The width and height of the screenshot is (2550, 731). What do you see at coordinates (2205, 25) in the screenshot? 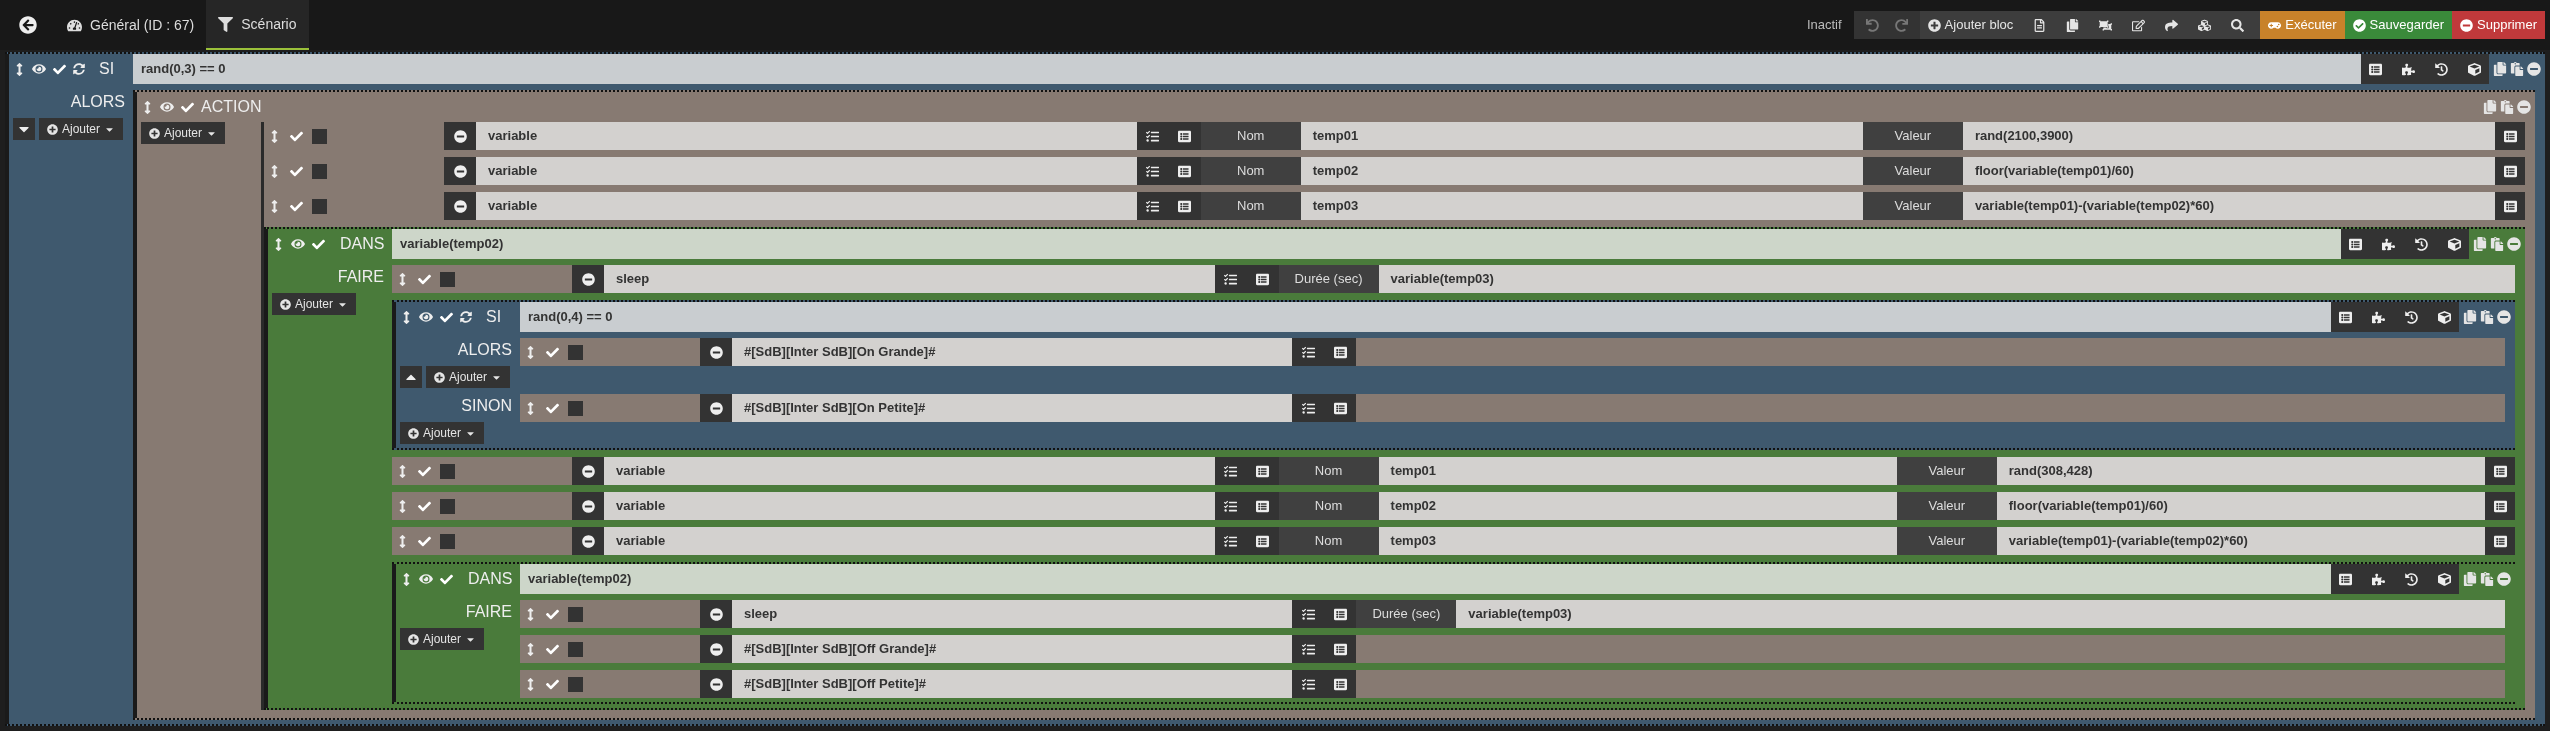
I see `cubes-icon` at bounding box center [2205, 25].